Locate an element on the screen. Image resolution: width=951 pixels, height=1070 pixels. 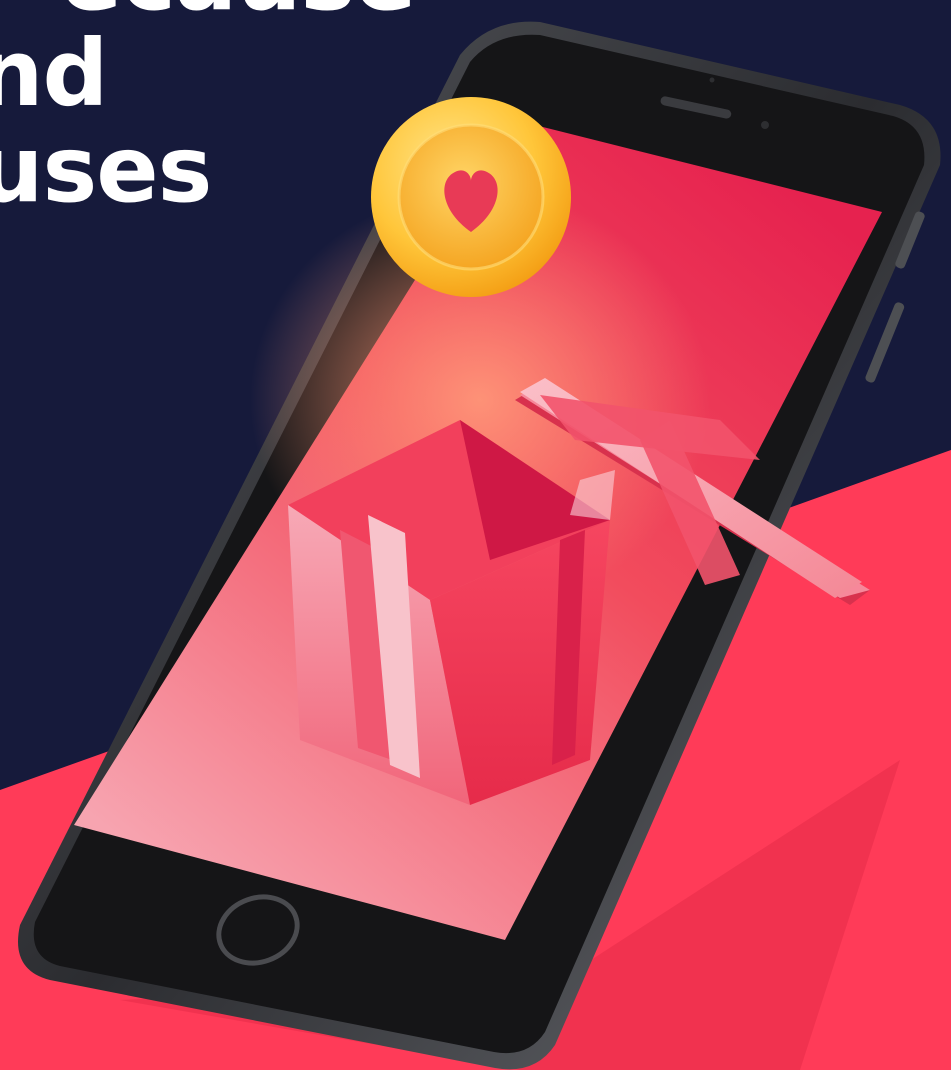
headline-line-1: ecause is located at coordinates (238, 13).